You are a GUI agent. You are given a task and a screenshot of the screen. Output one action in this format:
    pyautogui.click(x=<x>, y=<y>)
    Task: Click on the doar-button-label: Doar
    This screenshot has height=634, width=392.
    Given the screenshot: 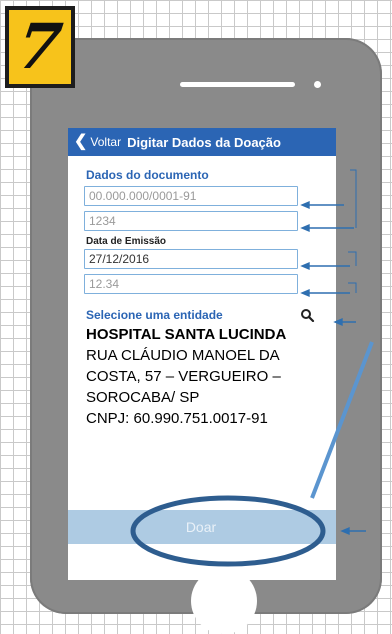 What is the action you would take?
    pyautogui.click(x=201, y=527)
    